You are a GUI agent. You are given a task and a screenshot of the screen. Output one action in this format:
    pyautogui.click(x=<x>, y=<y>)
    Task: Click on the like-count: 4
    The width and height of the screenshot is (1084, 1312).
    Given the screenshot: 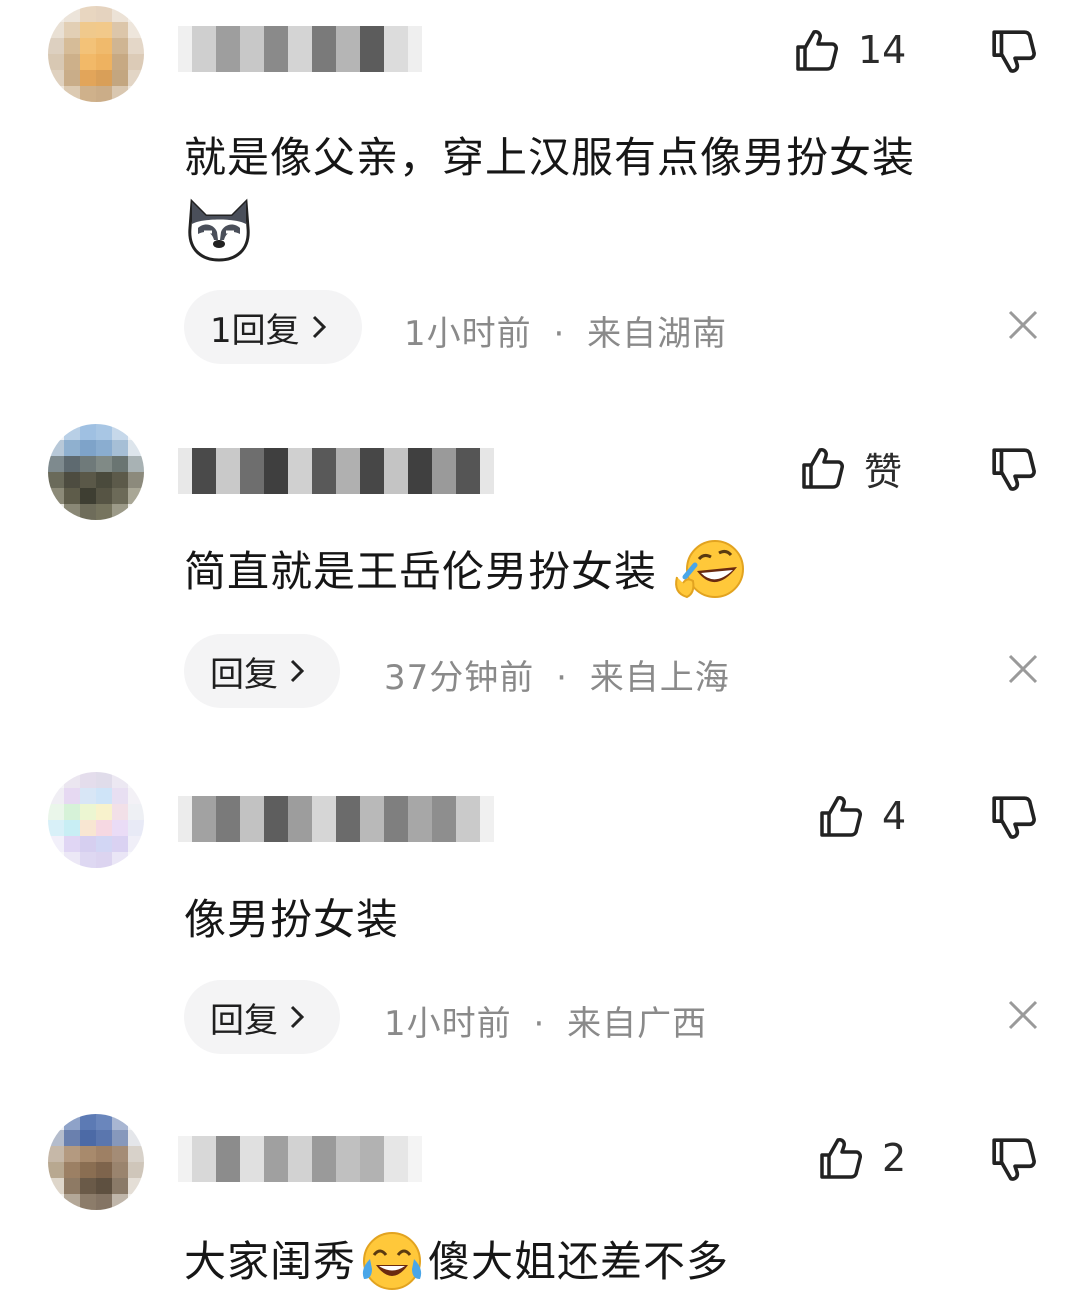 What is the action you would take?
    pyautogui.click(x=894, y=816)
    